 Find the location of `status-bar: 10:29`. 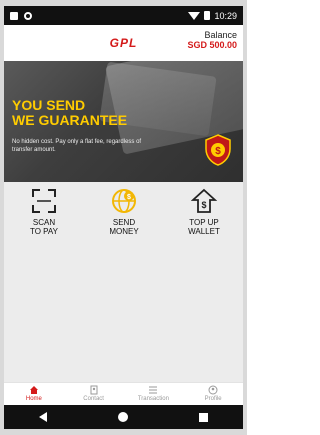

status-bar: 10:29 is located at coordinates (123, 15).